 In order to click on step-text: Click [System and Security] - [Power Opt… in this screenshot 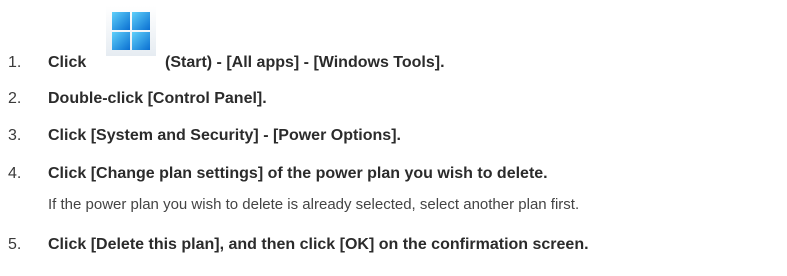, I will do `click(224, 135)`.